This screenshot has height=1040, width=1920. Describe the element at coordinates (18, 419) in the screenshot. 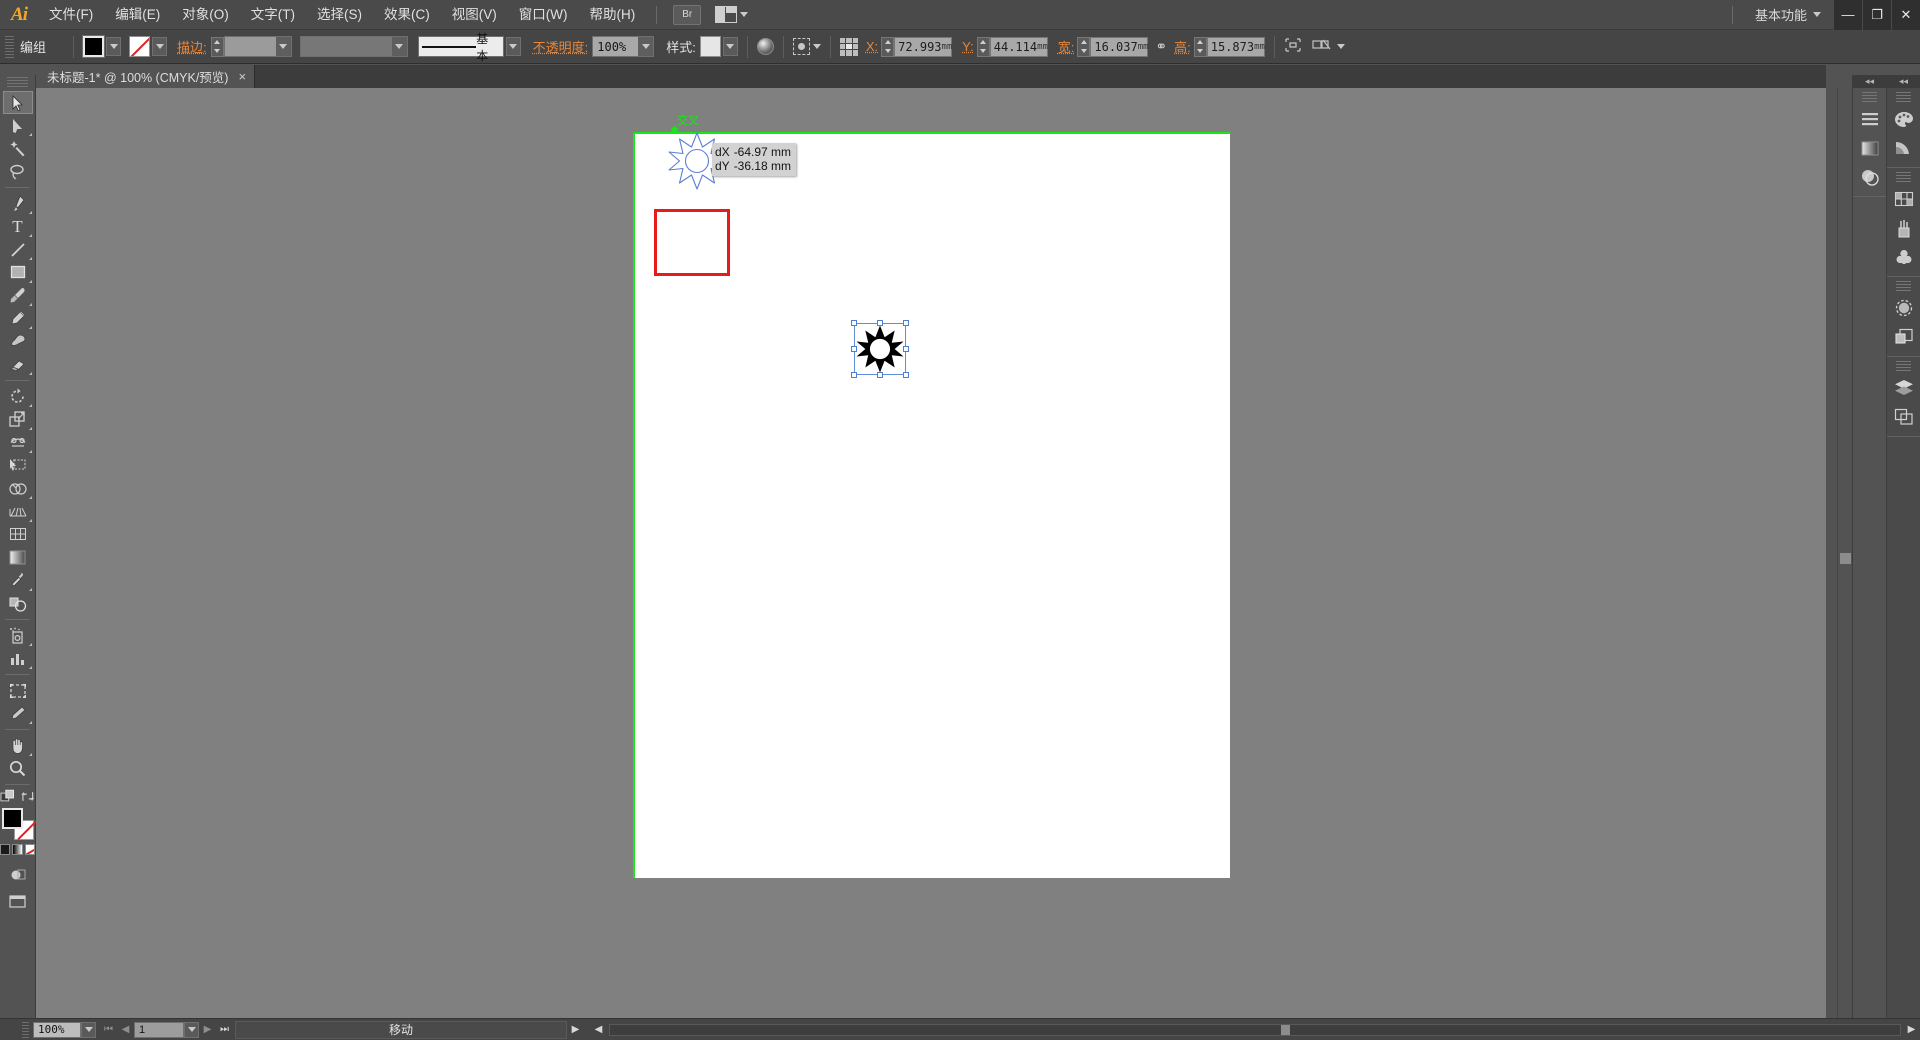

I see `scale-tool` at that location.